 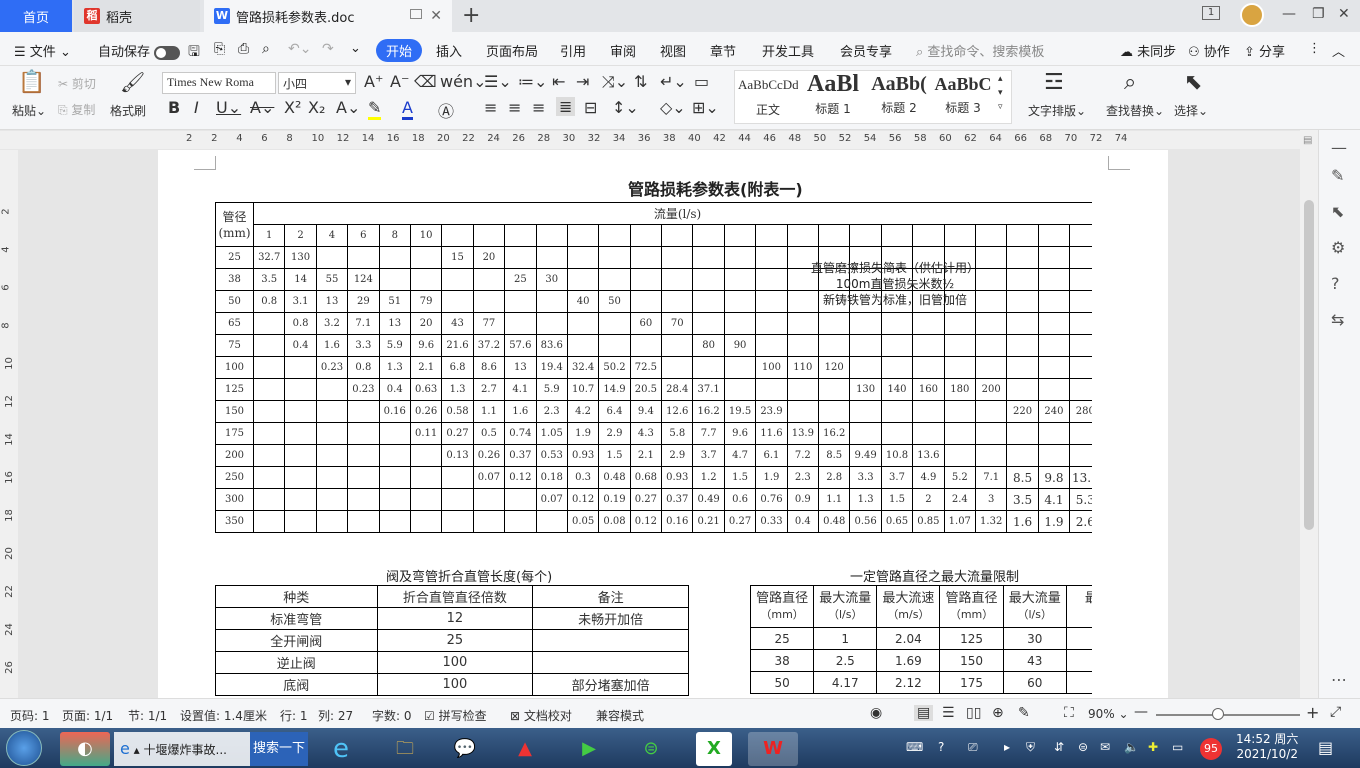 I want to click on borders-icon: ⊞⌄, so click(x=705, y=107).